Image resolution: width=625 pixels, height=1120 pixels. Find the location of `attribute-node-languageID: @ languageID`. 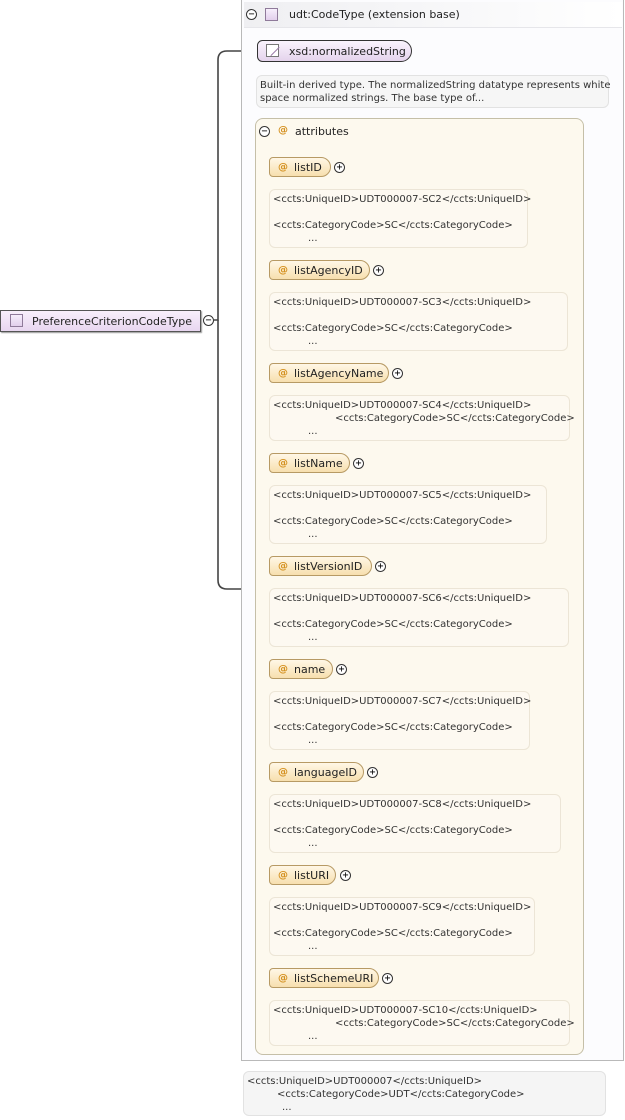

attribute-node-languageID: @ languageID is located at coordinates (316, 772).